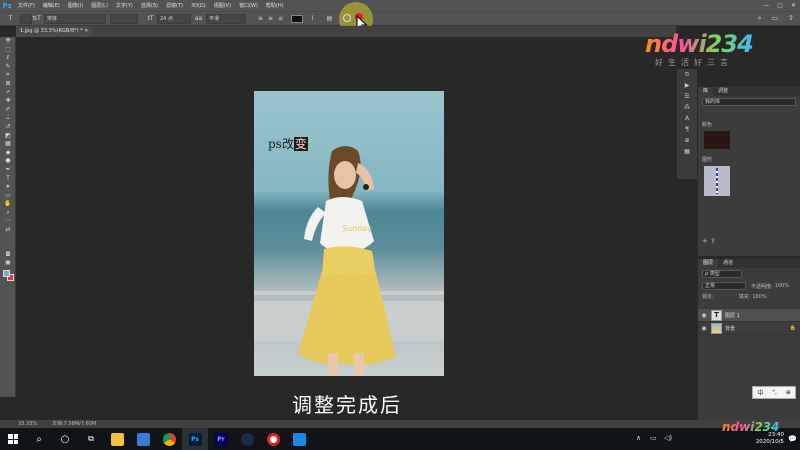 The image size is (800, 450). Describe the element at coordinates (8, 101) in the screenshot. I see `healing-brush-tool-icon: ✚` at that location.